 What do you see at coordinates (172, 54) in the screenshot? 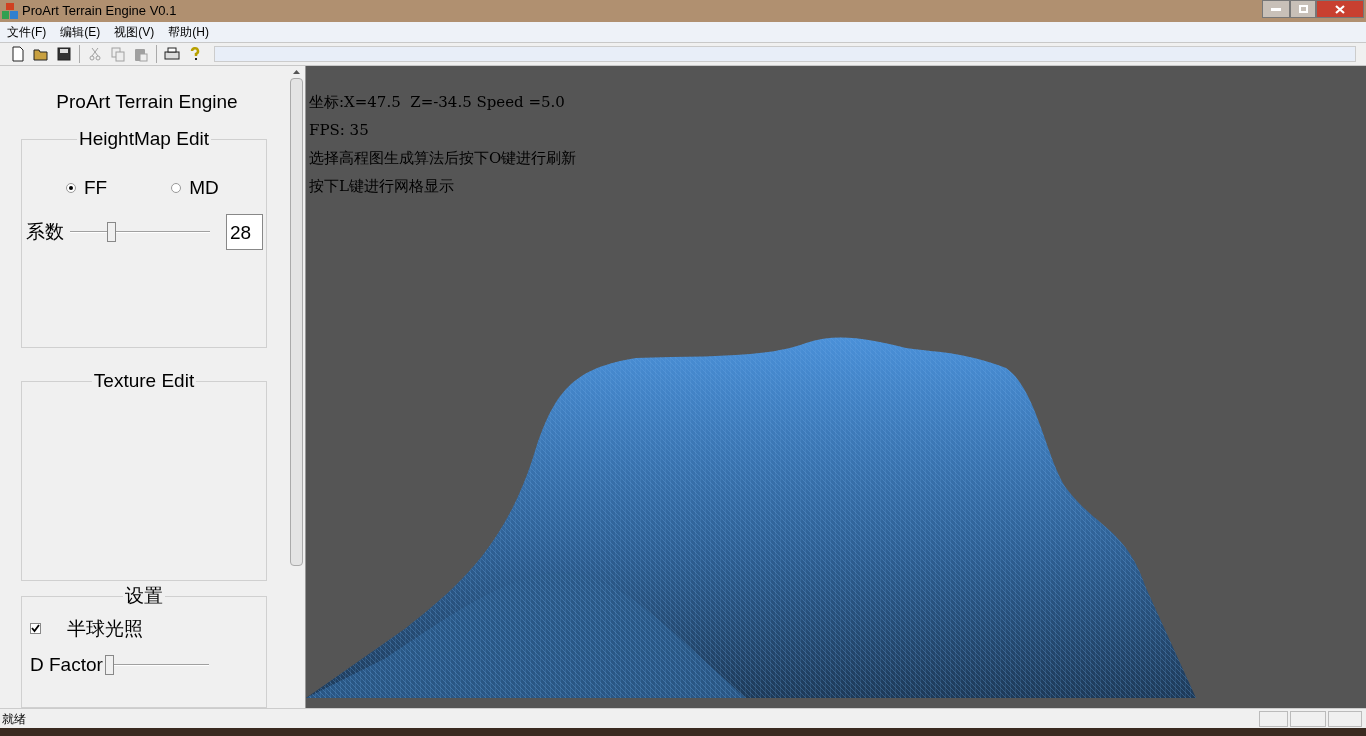
I see `printer-icon` at bounding box center [172, 54].